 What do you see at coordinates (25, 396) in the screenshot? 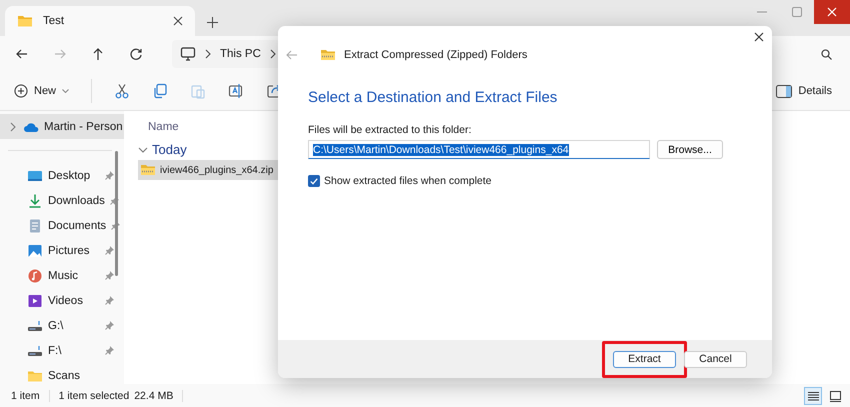
I see `item-count: 1 item` at bounding box center [25, 396].